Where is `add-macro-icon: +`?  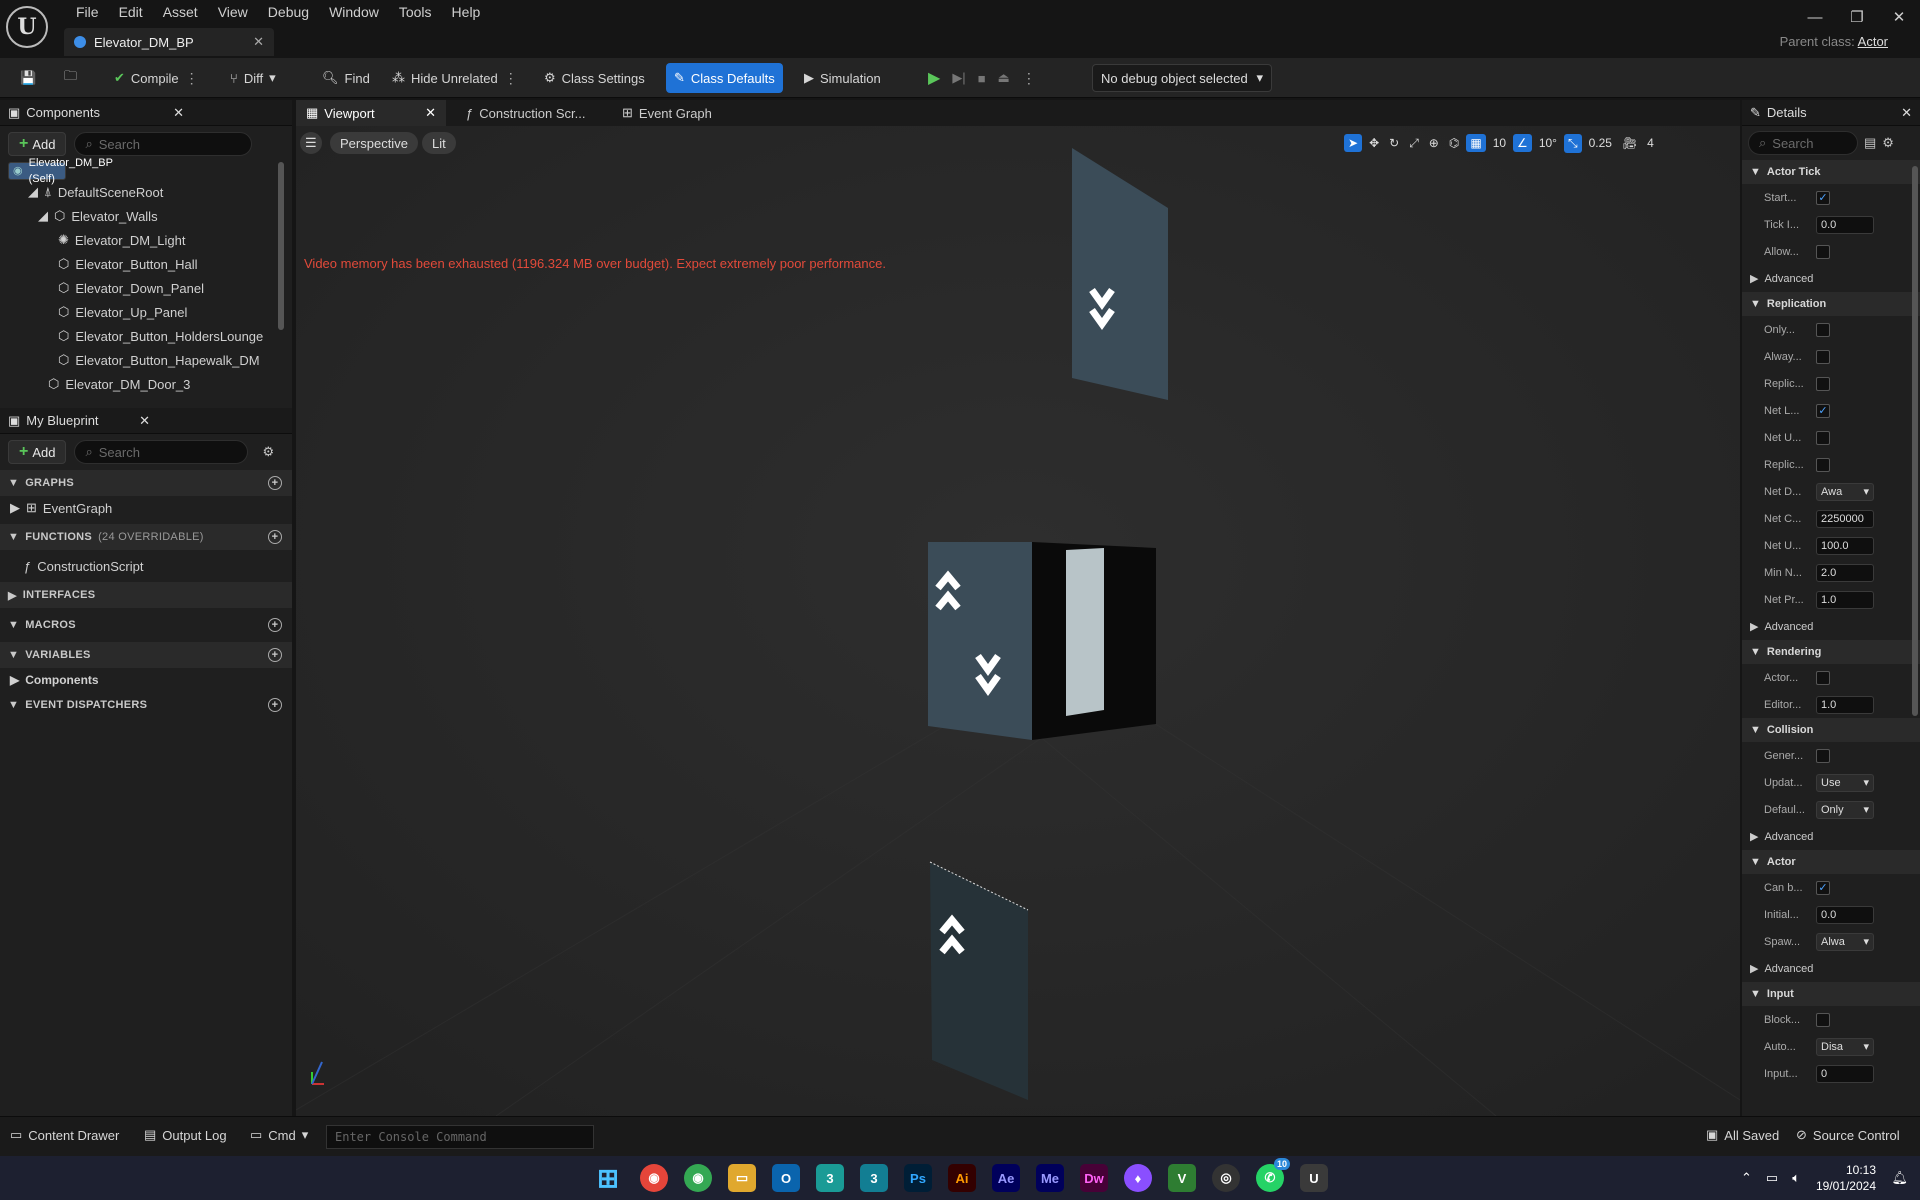
add-macro-icon: + is located at coordinates (275, 625).